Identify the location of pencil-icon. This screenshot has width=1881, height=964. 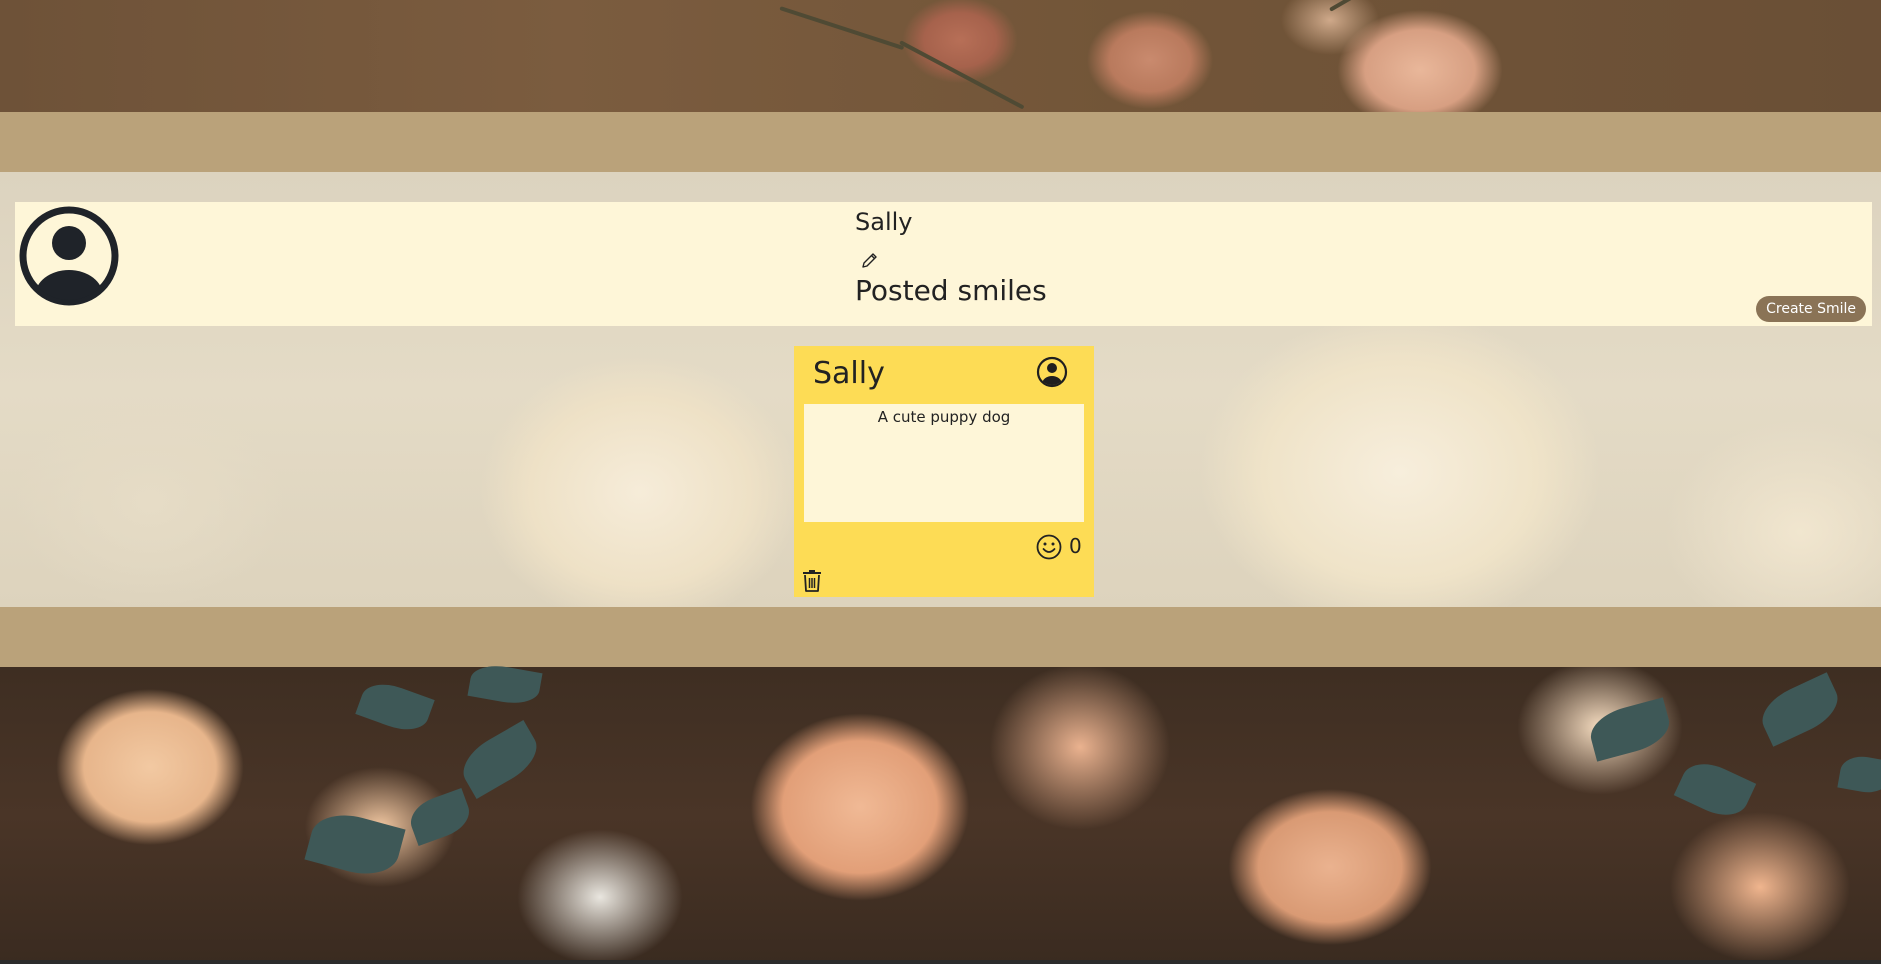
(870, 260).